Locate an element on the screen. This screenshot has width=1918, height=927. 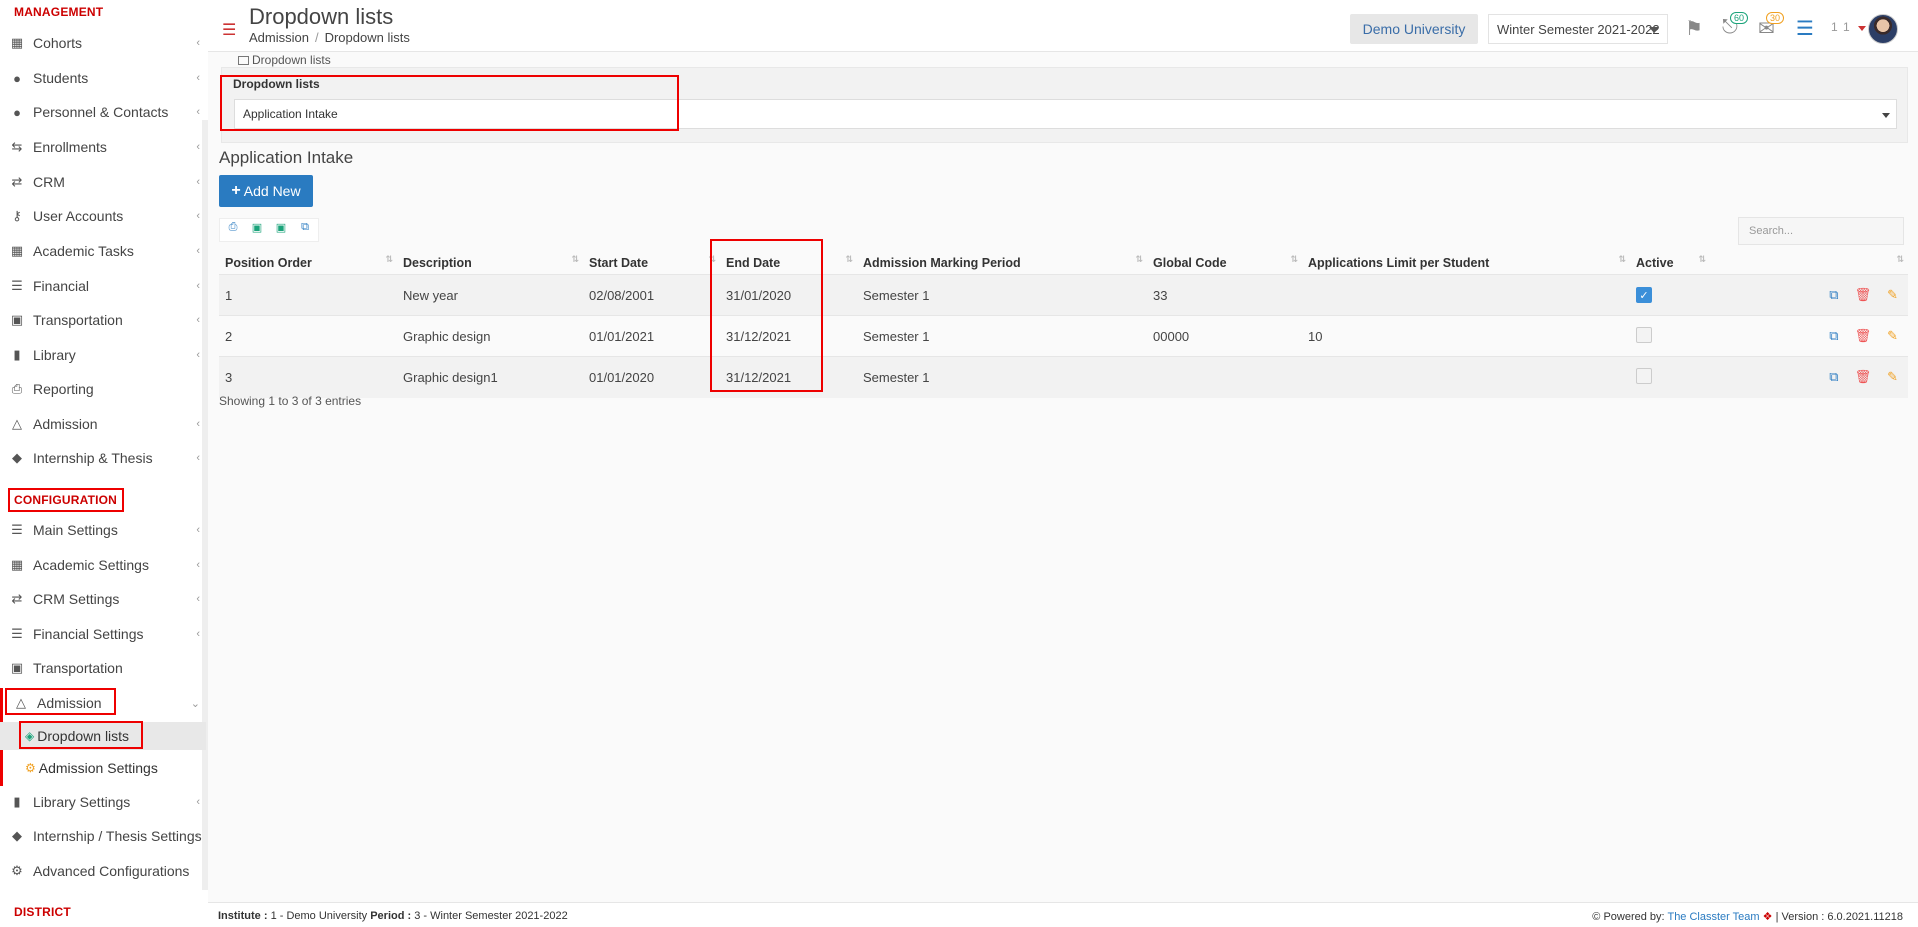
sidebar-item-admission-settings: ⚙ Admission Settings is located at coordinates (103, 768).